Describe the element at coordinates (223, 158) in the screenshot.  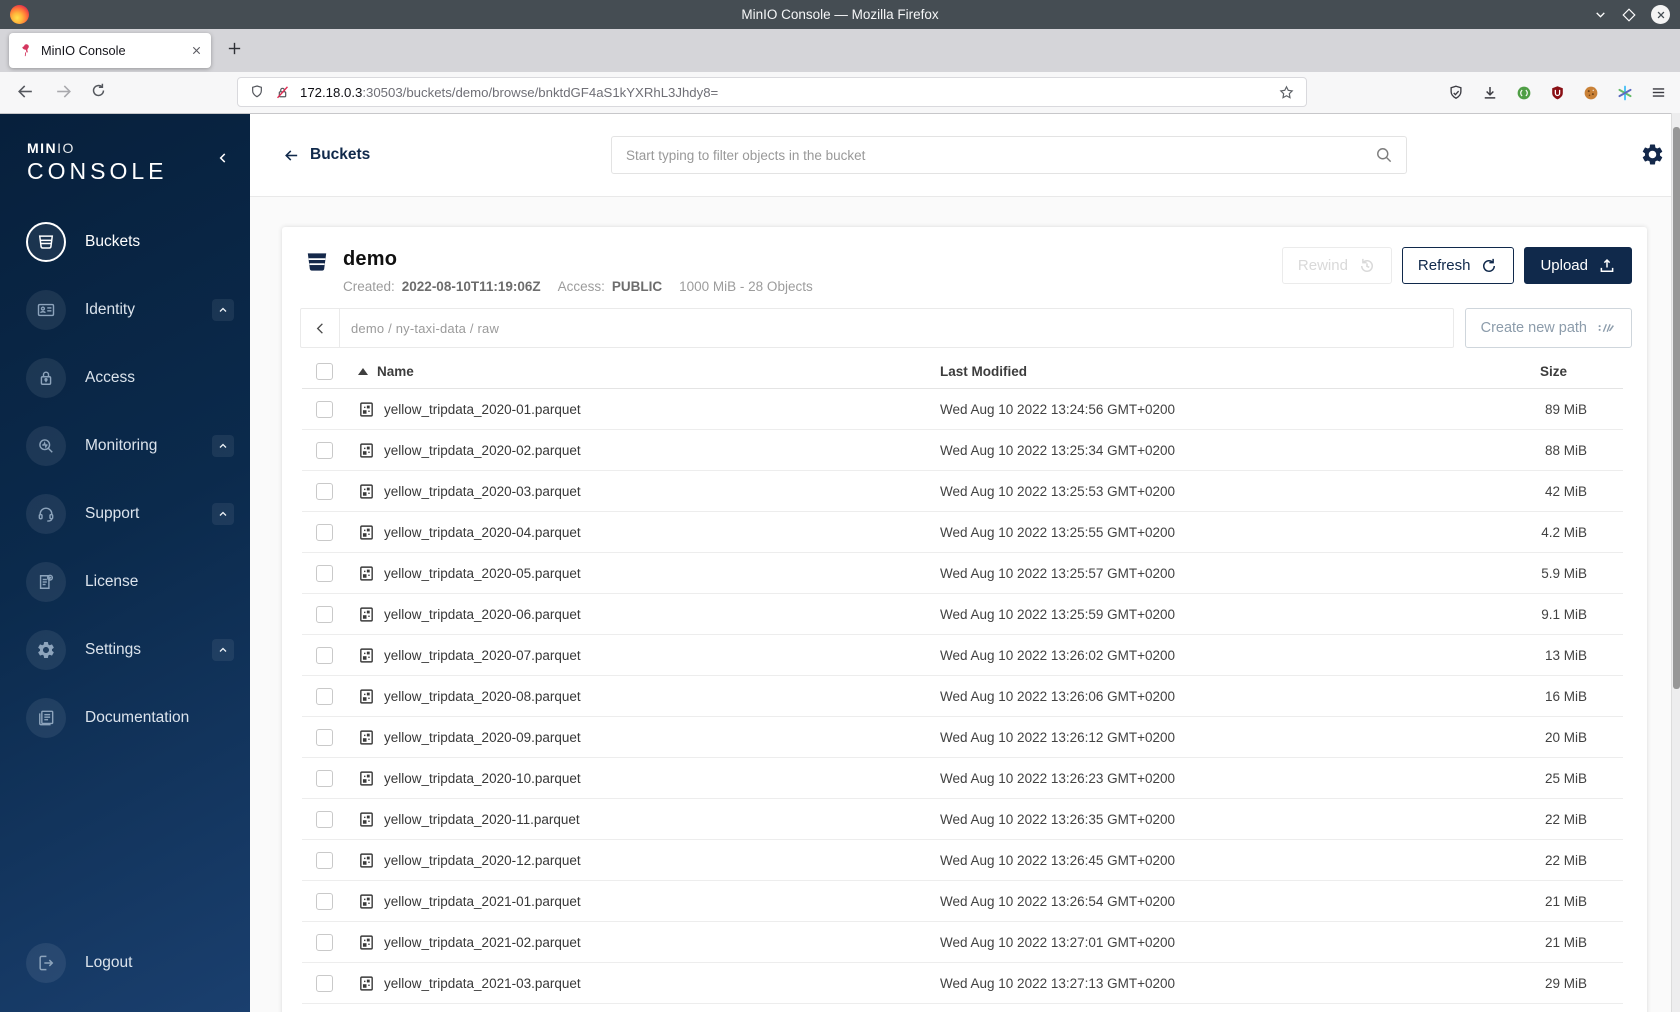
I see `sidebar-collapse-icon` at that location.